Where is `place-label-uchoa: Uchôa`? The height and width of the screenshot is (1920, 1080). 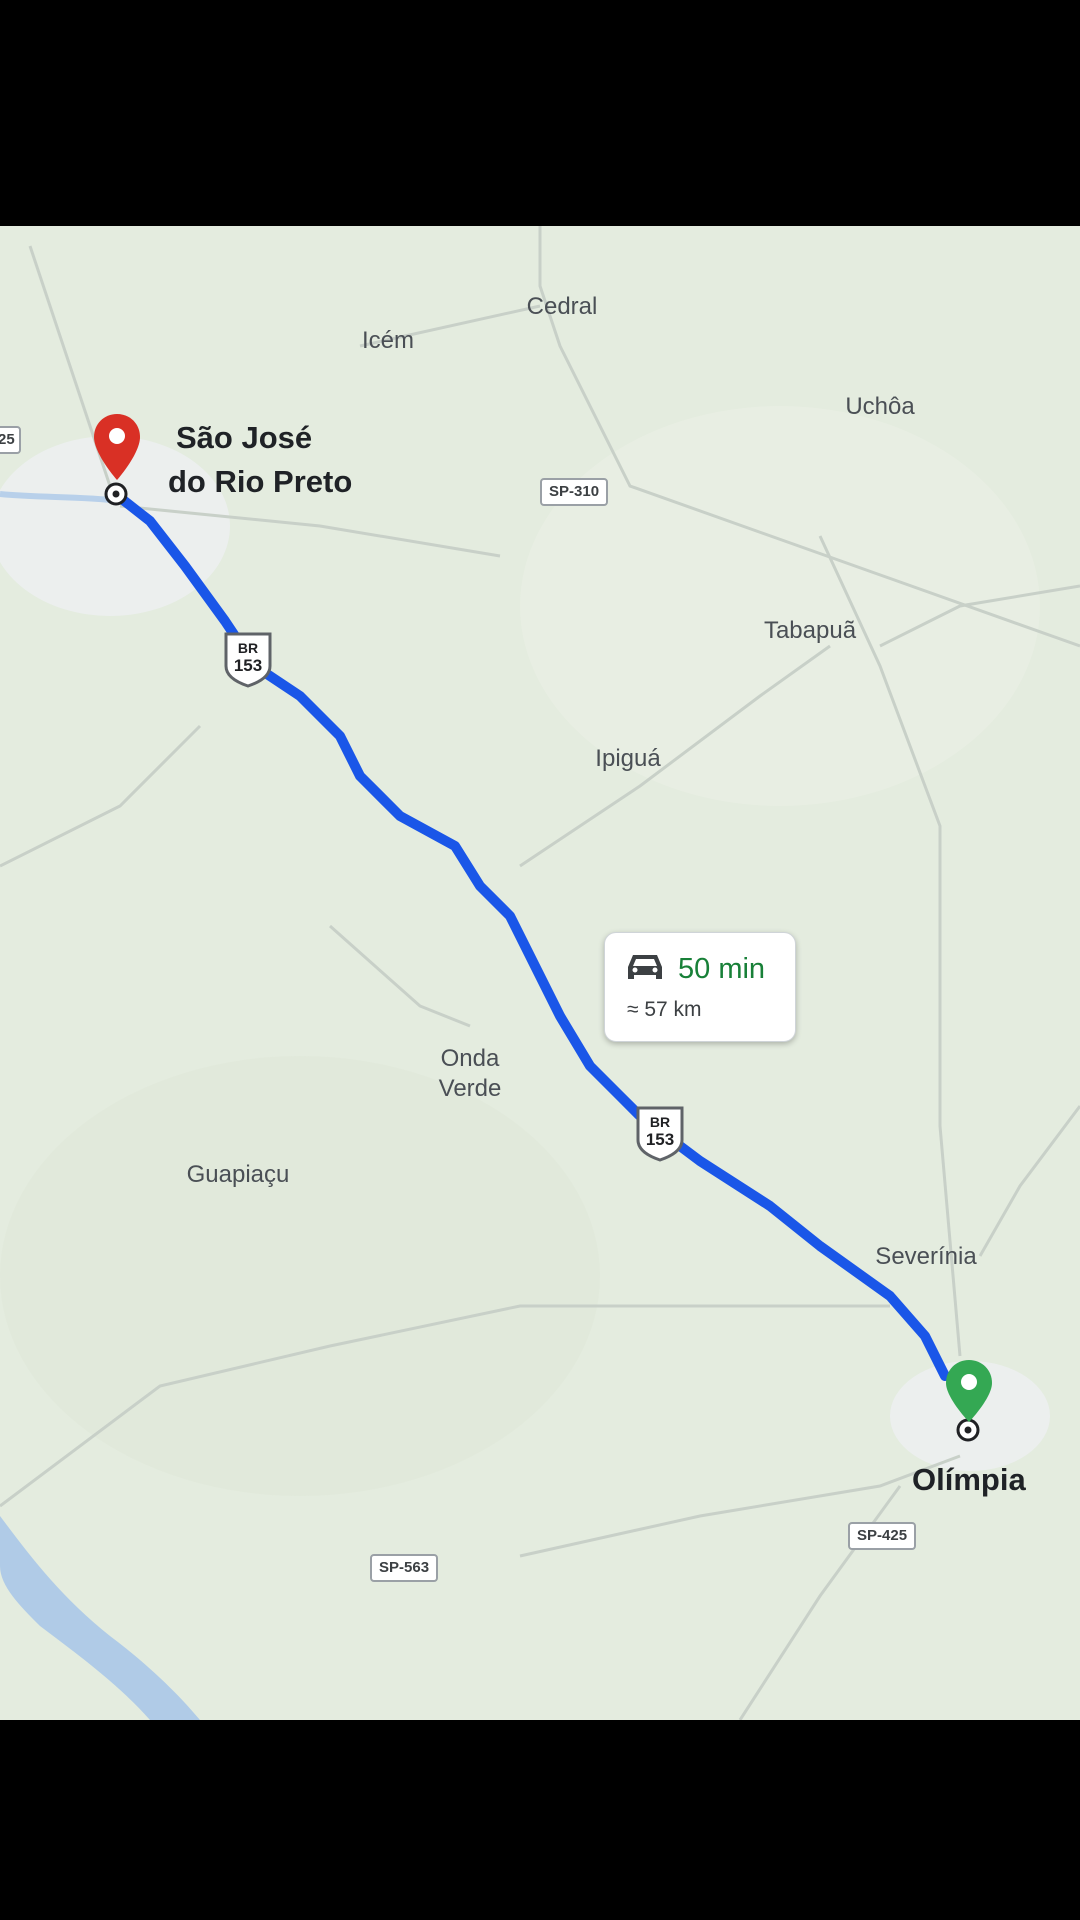
place-label-uchoa: Uchôa is located at coordinates (880, 406).